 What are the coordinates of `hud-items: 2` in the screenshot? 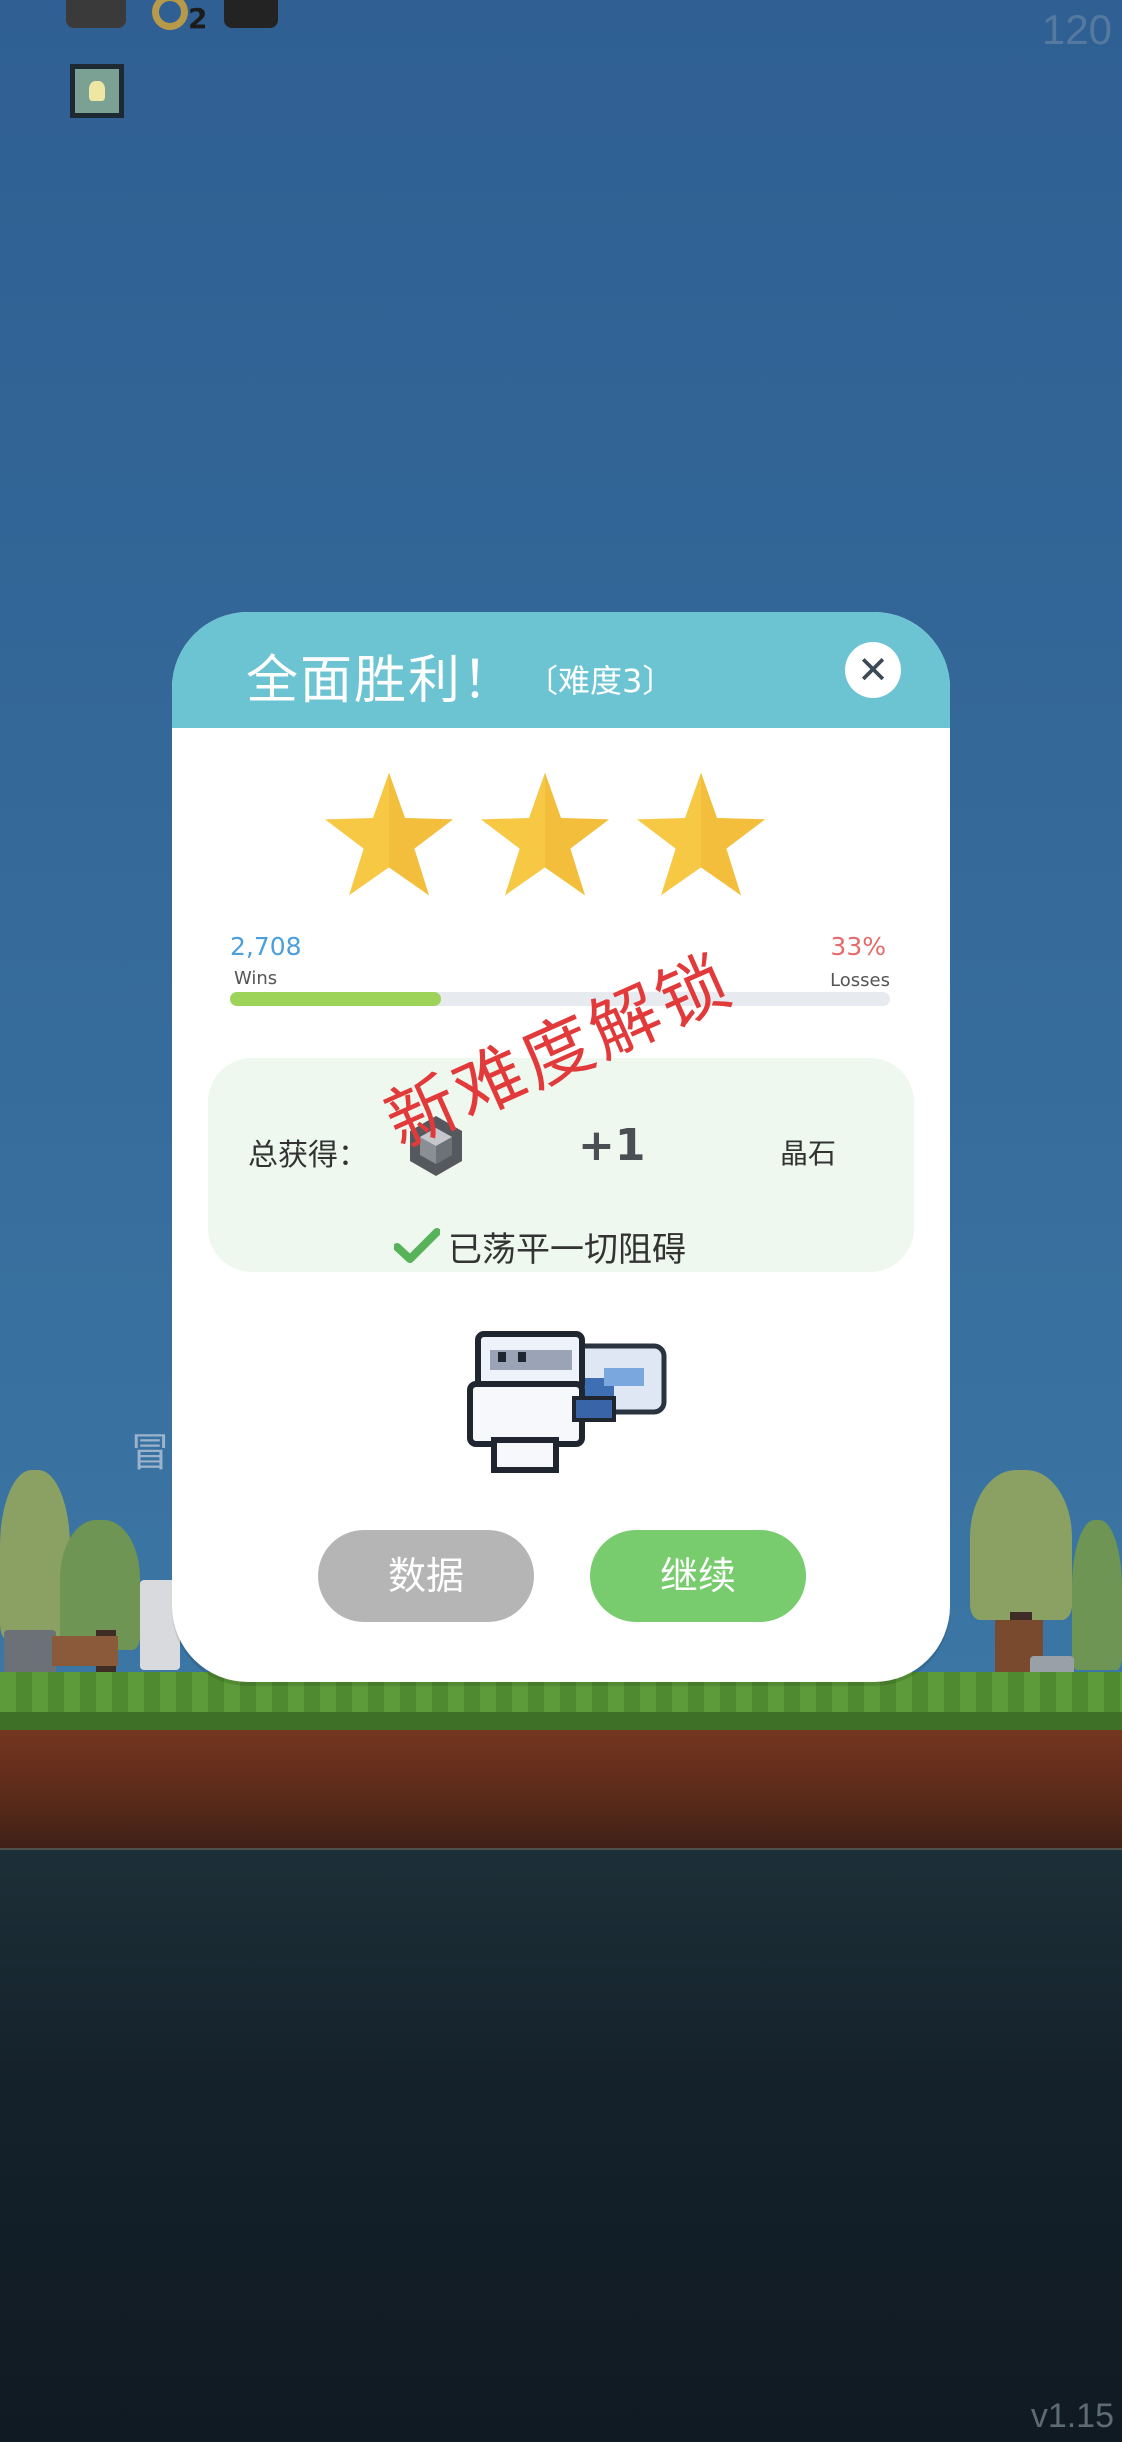 It's located at (180, 17).